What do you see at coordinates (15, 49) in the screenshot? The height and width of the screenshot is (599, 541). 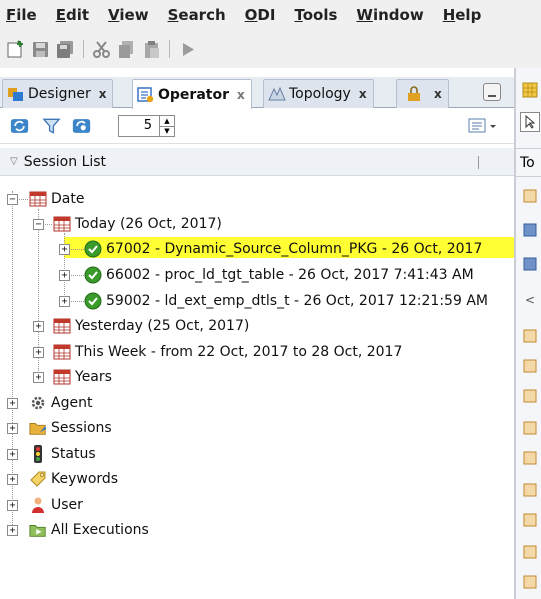 I see `new-icon` at bounding box center [15, 49].